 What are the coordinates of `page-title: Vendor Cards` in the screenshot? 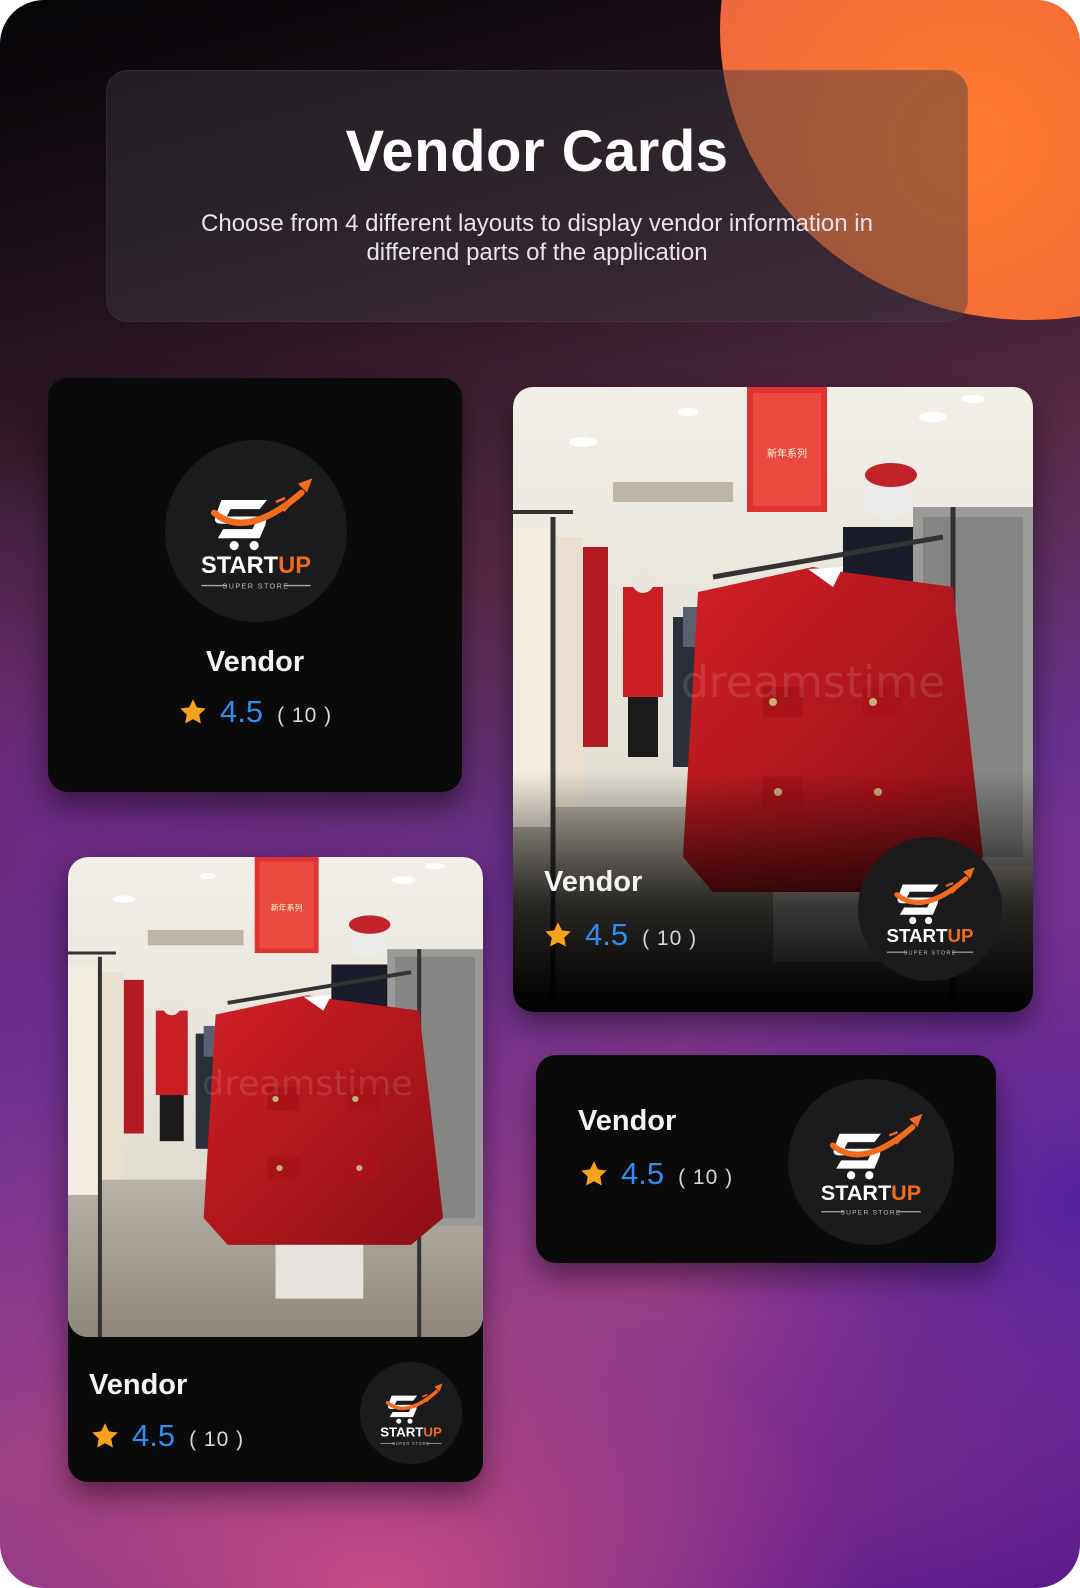 It's located at (537, 151).